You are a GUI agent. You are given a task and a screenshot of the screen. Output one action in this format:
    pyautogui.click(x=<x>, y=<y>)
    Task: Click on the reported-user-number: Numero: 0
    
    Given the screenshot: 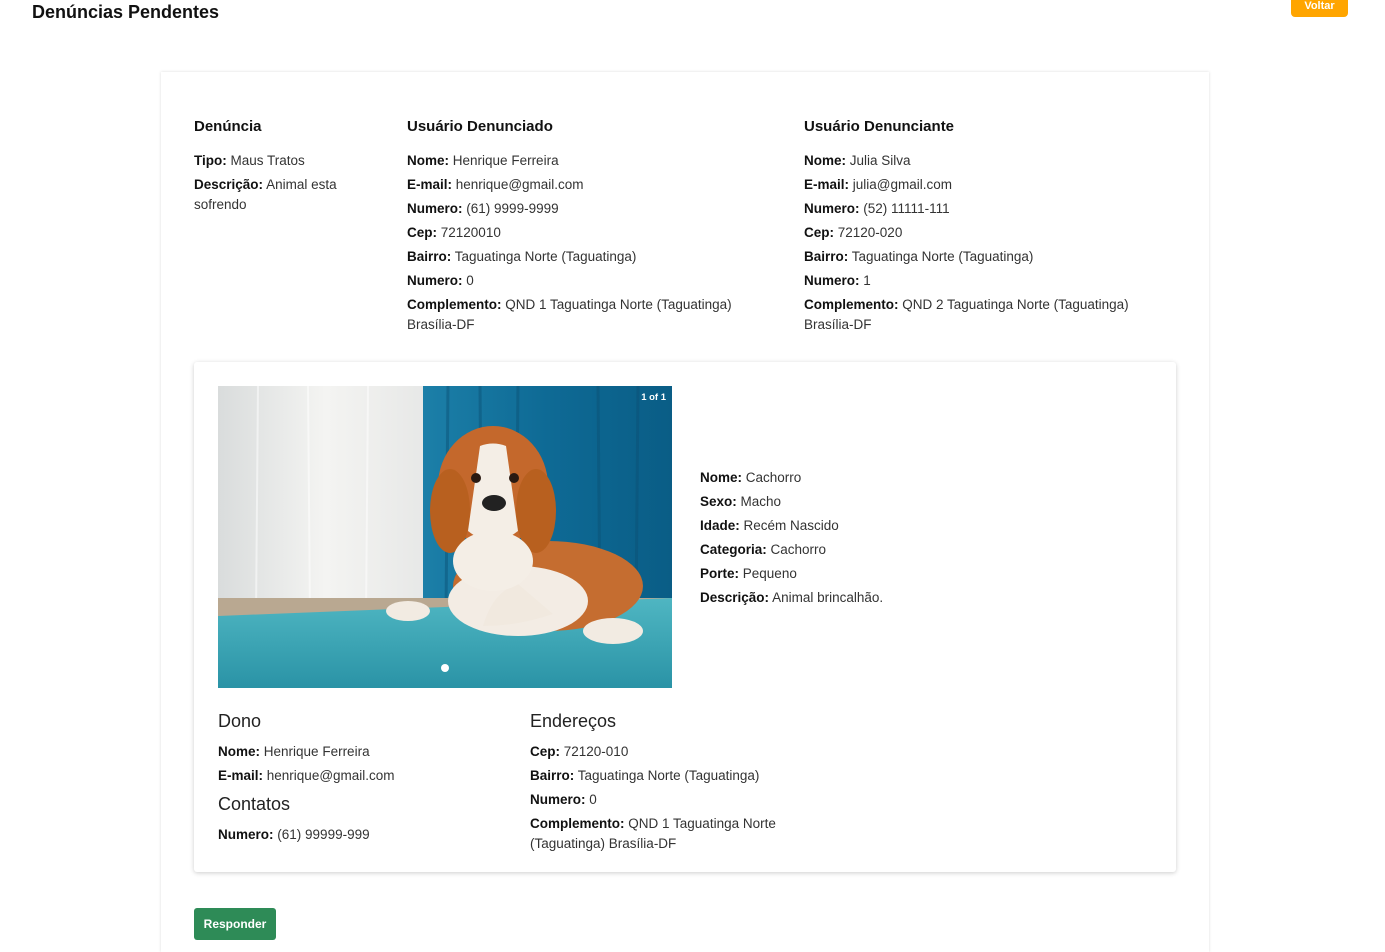 What is the action you would take?
    pyautogui.click(x=440, y=280)
    